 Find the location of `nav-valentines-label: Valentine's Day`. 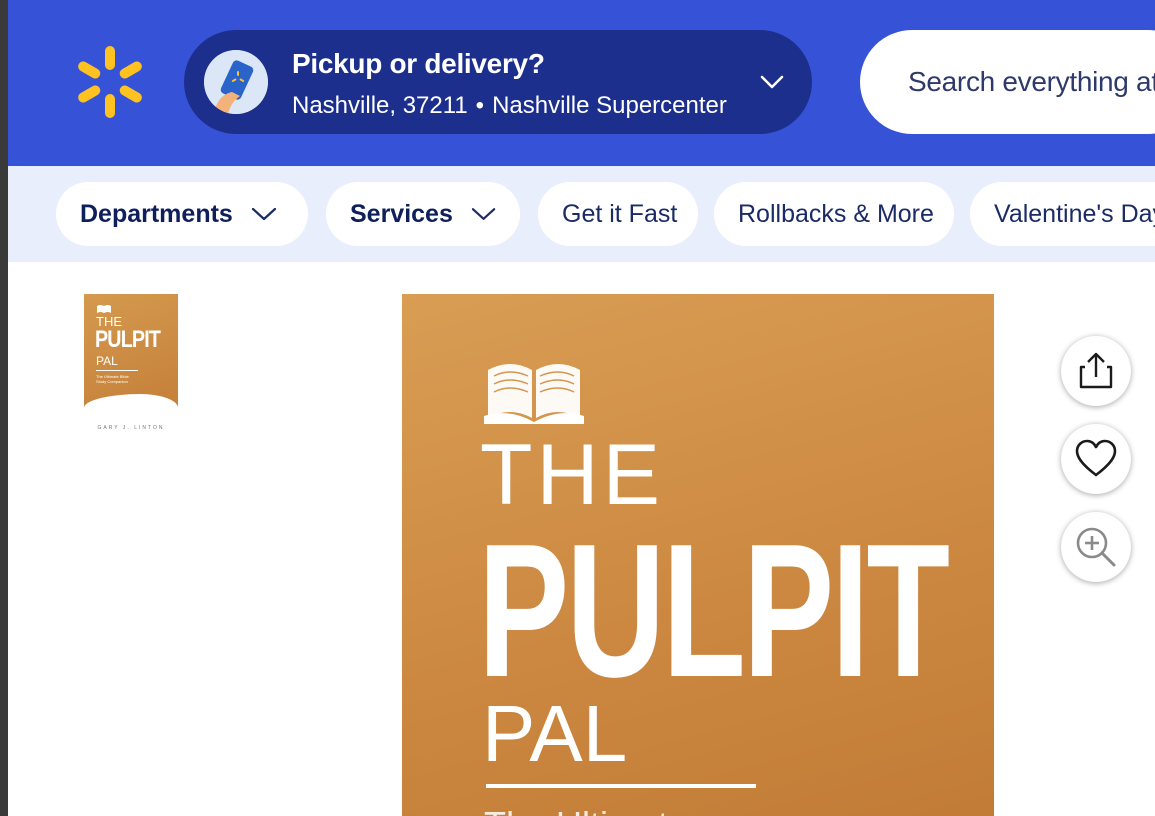

nav-valentines-label: Valentine's Day is located at coordinates (1074, 213).